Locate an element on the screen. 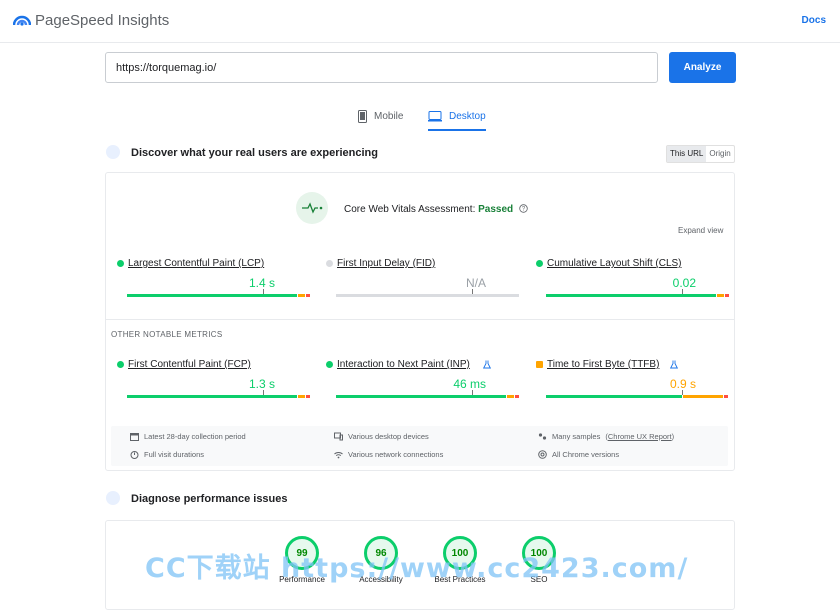 Image resolution: width=840 pixels, height=610 pixels. help-icon: ? is located at coordinates (523, 208).